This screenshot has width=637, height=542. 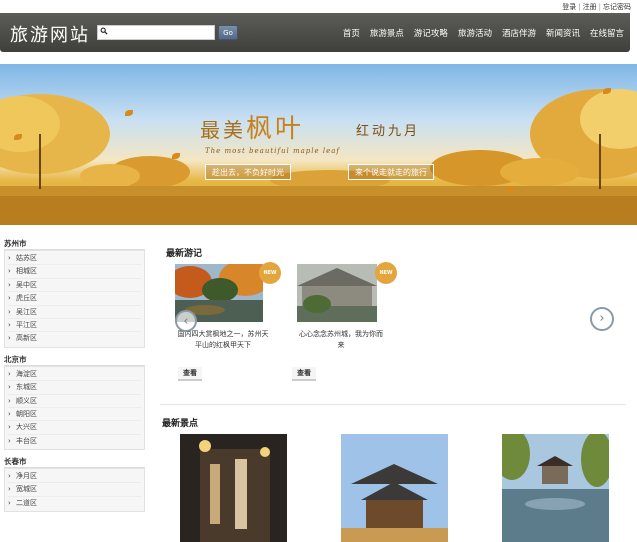 What do you see at coordinates (590, 7) in the screenshot?
I see `register-link: 注册` at bounding box center [590, 7].